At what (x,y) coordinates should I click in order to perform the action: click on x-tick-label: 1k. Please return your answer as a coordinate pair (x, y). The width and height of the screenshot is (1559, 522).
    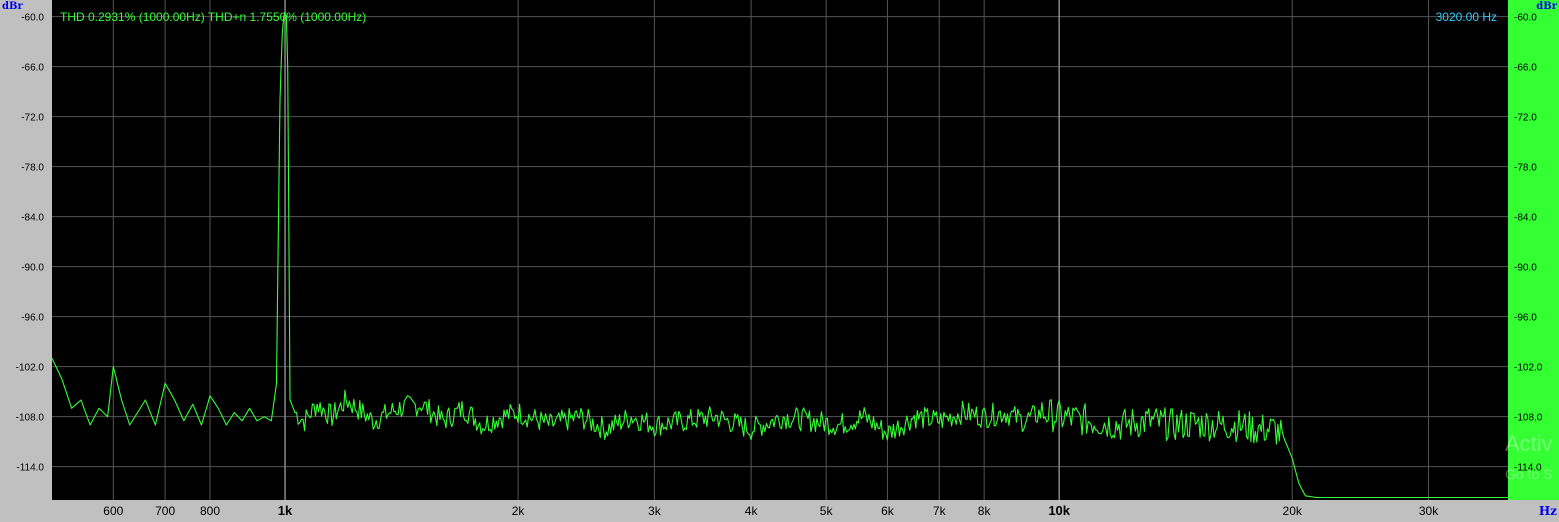
    Looking at the image, I should click on (285, 510).